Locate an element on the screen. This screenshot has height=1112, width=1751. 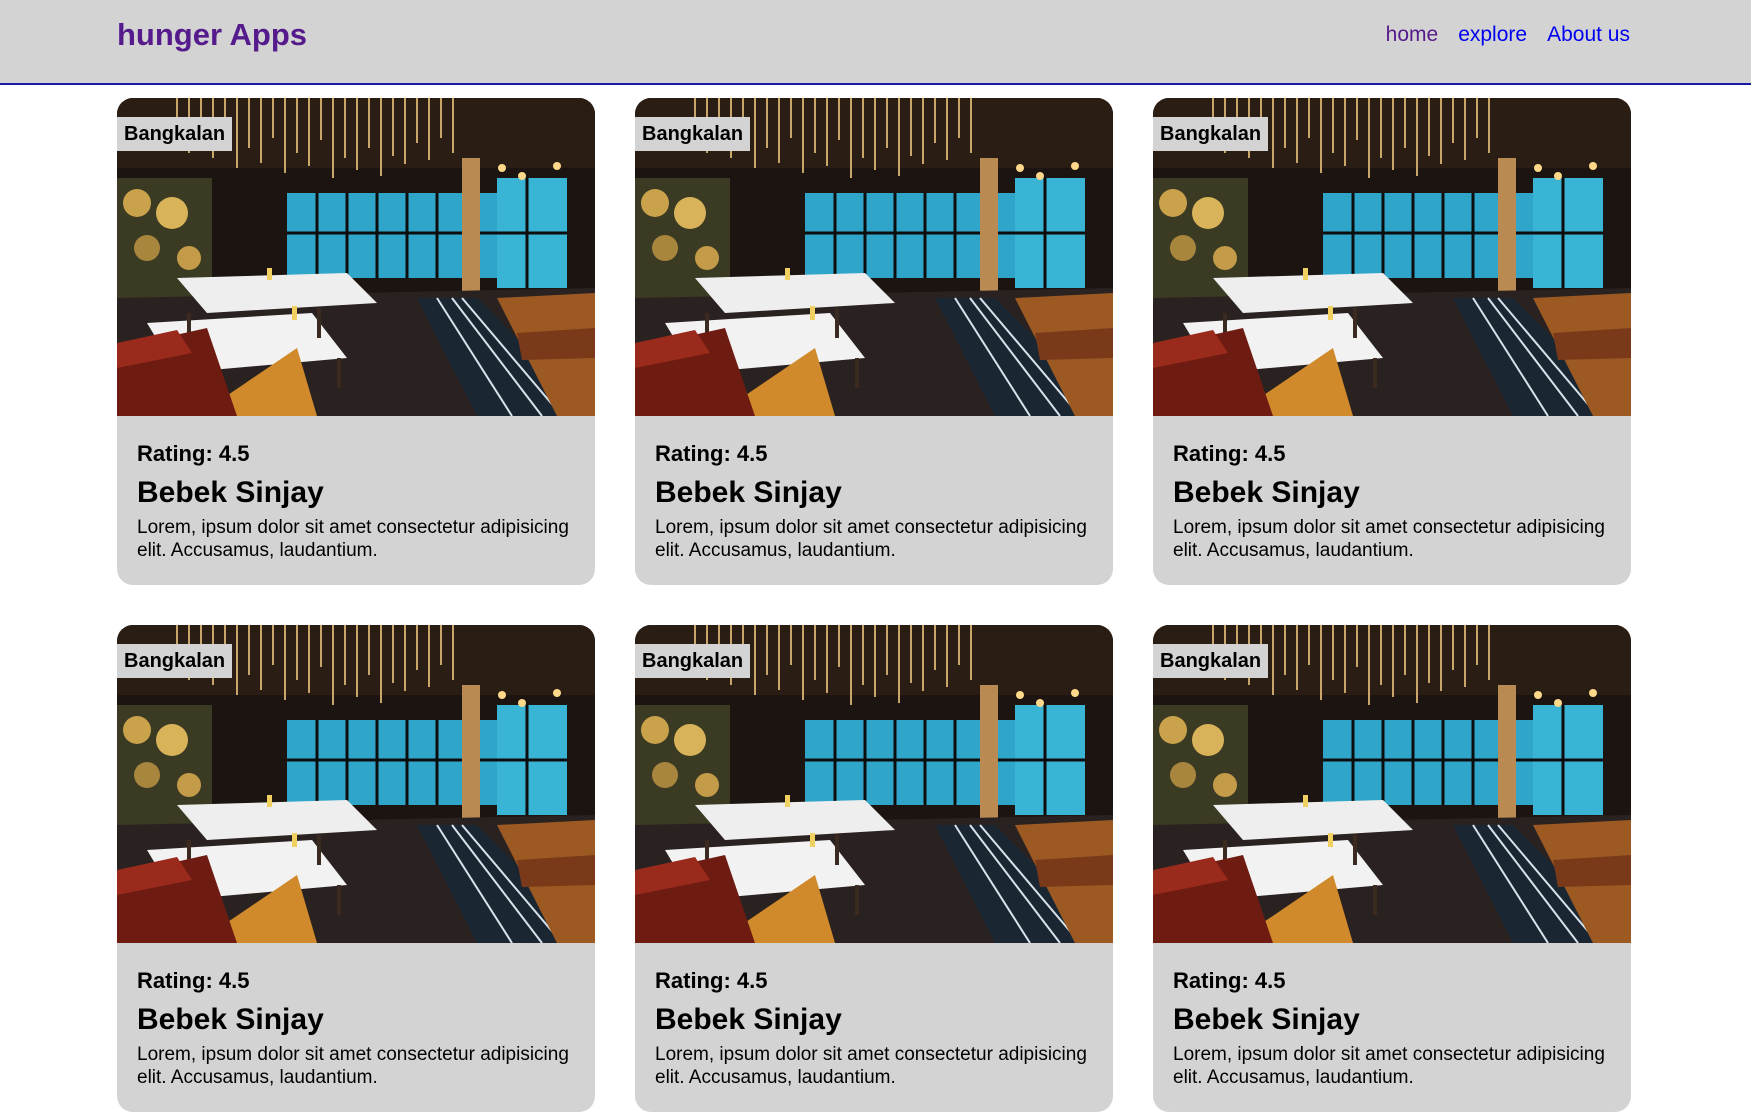
nav-link-about-us: About us is located at coordinates (1588, 34).